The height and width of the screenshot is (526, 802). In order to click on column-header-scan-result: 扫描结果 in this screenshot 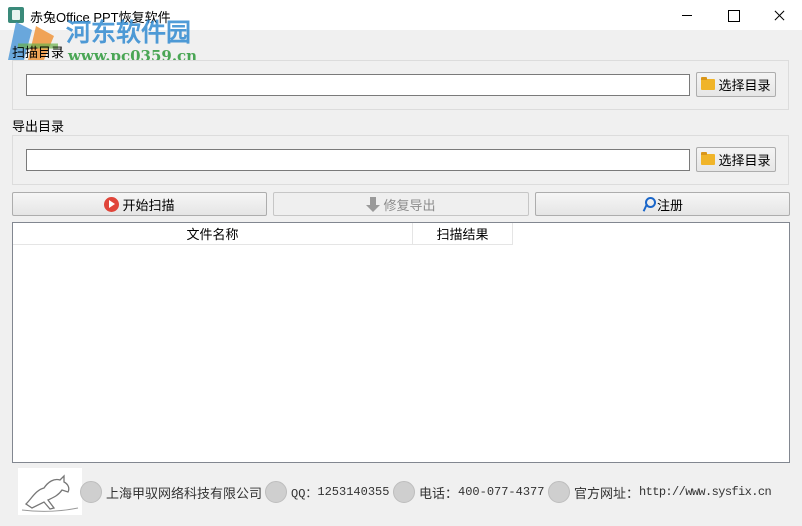, I will do `click(463, 234)`.